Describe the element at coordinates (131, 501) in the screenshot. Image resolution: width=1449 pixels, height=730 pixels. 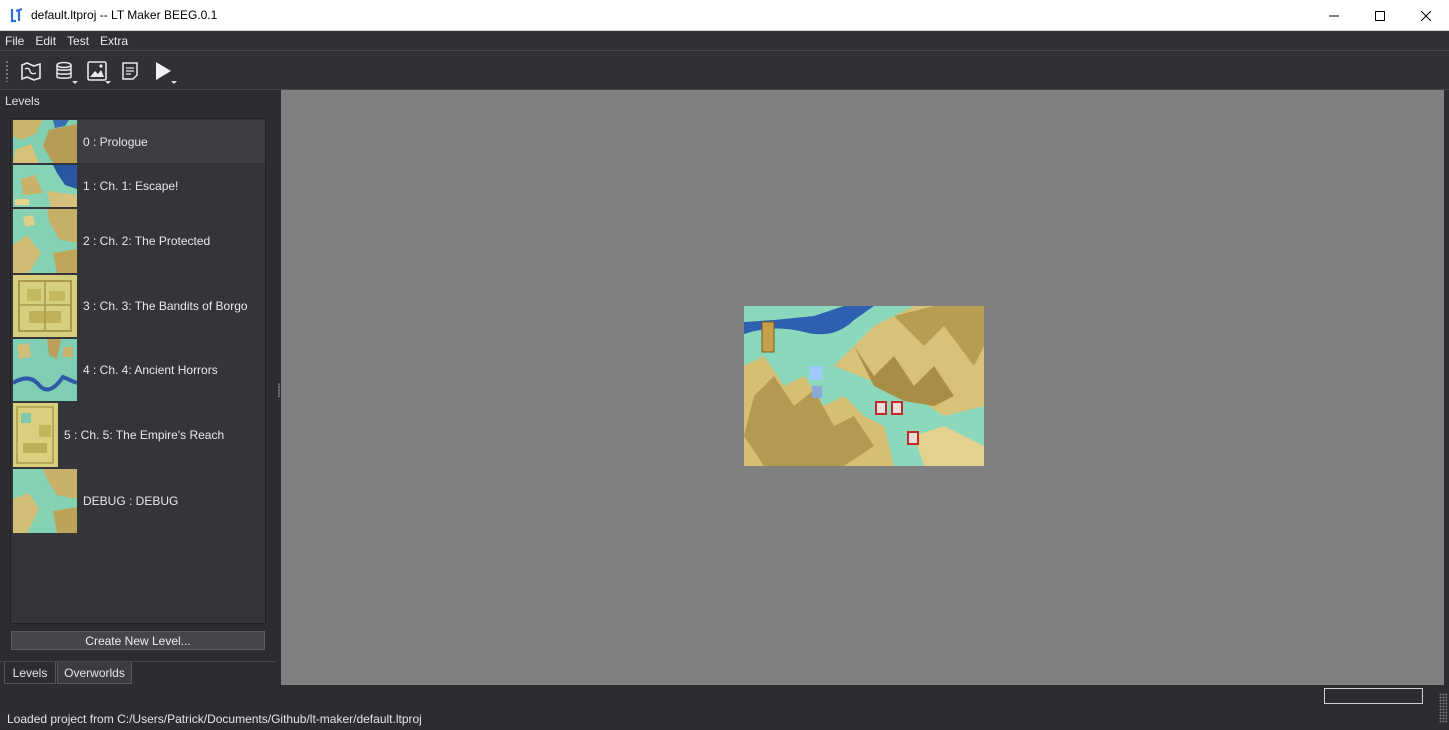
I see `level-label: DEBUG` at that location.